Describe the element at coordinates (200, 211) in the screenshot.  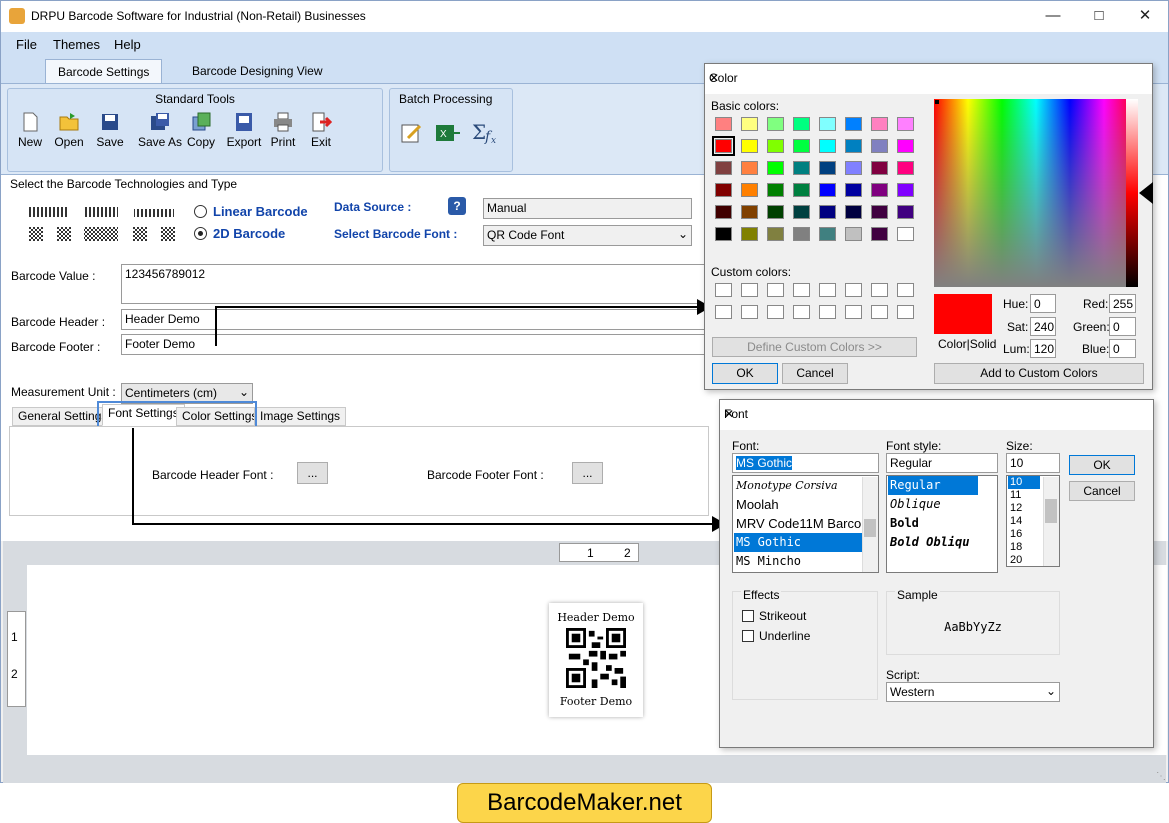
I see `linear-radio` at that location.